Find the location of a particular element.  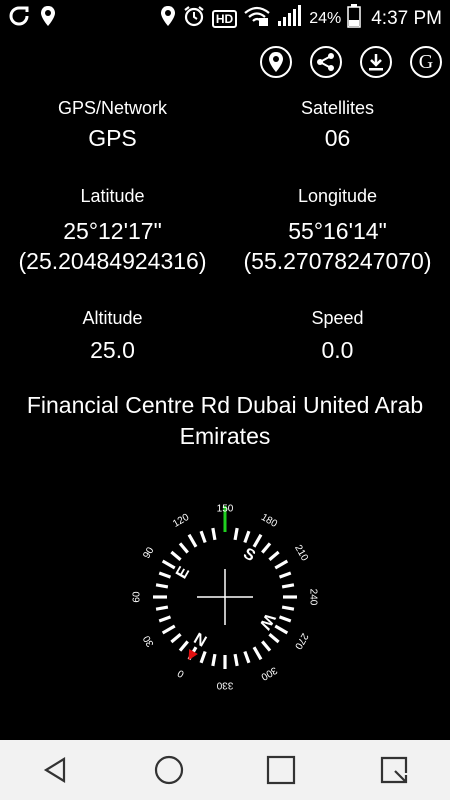

battery-icon is located at coordinates (354, 18).